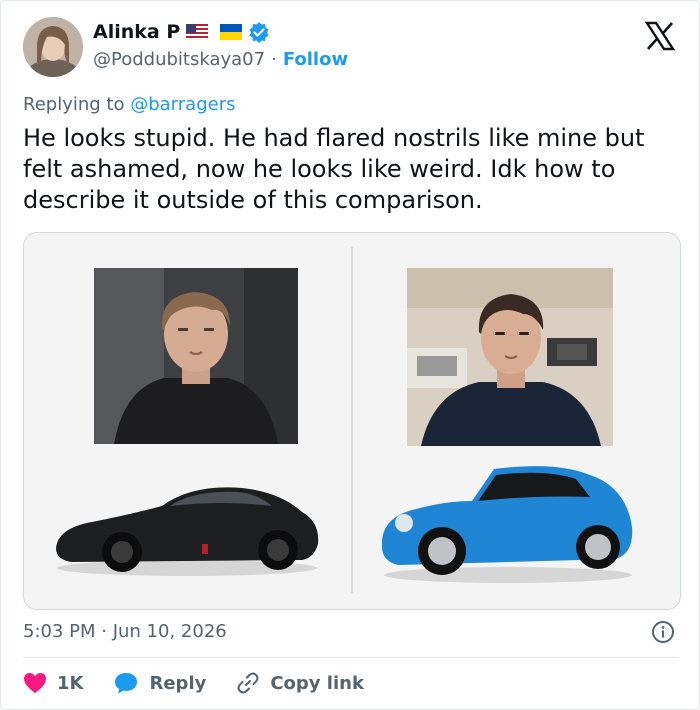 The image size is (700, 710). I want to click on author-name: Alinka P, so click(136, 32).